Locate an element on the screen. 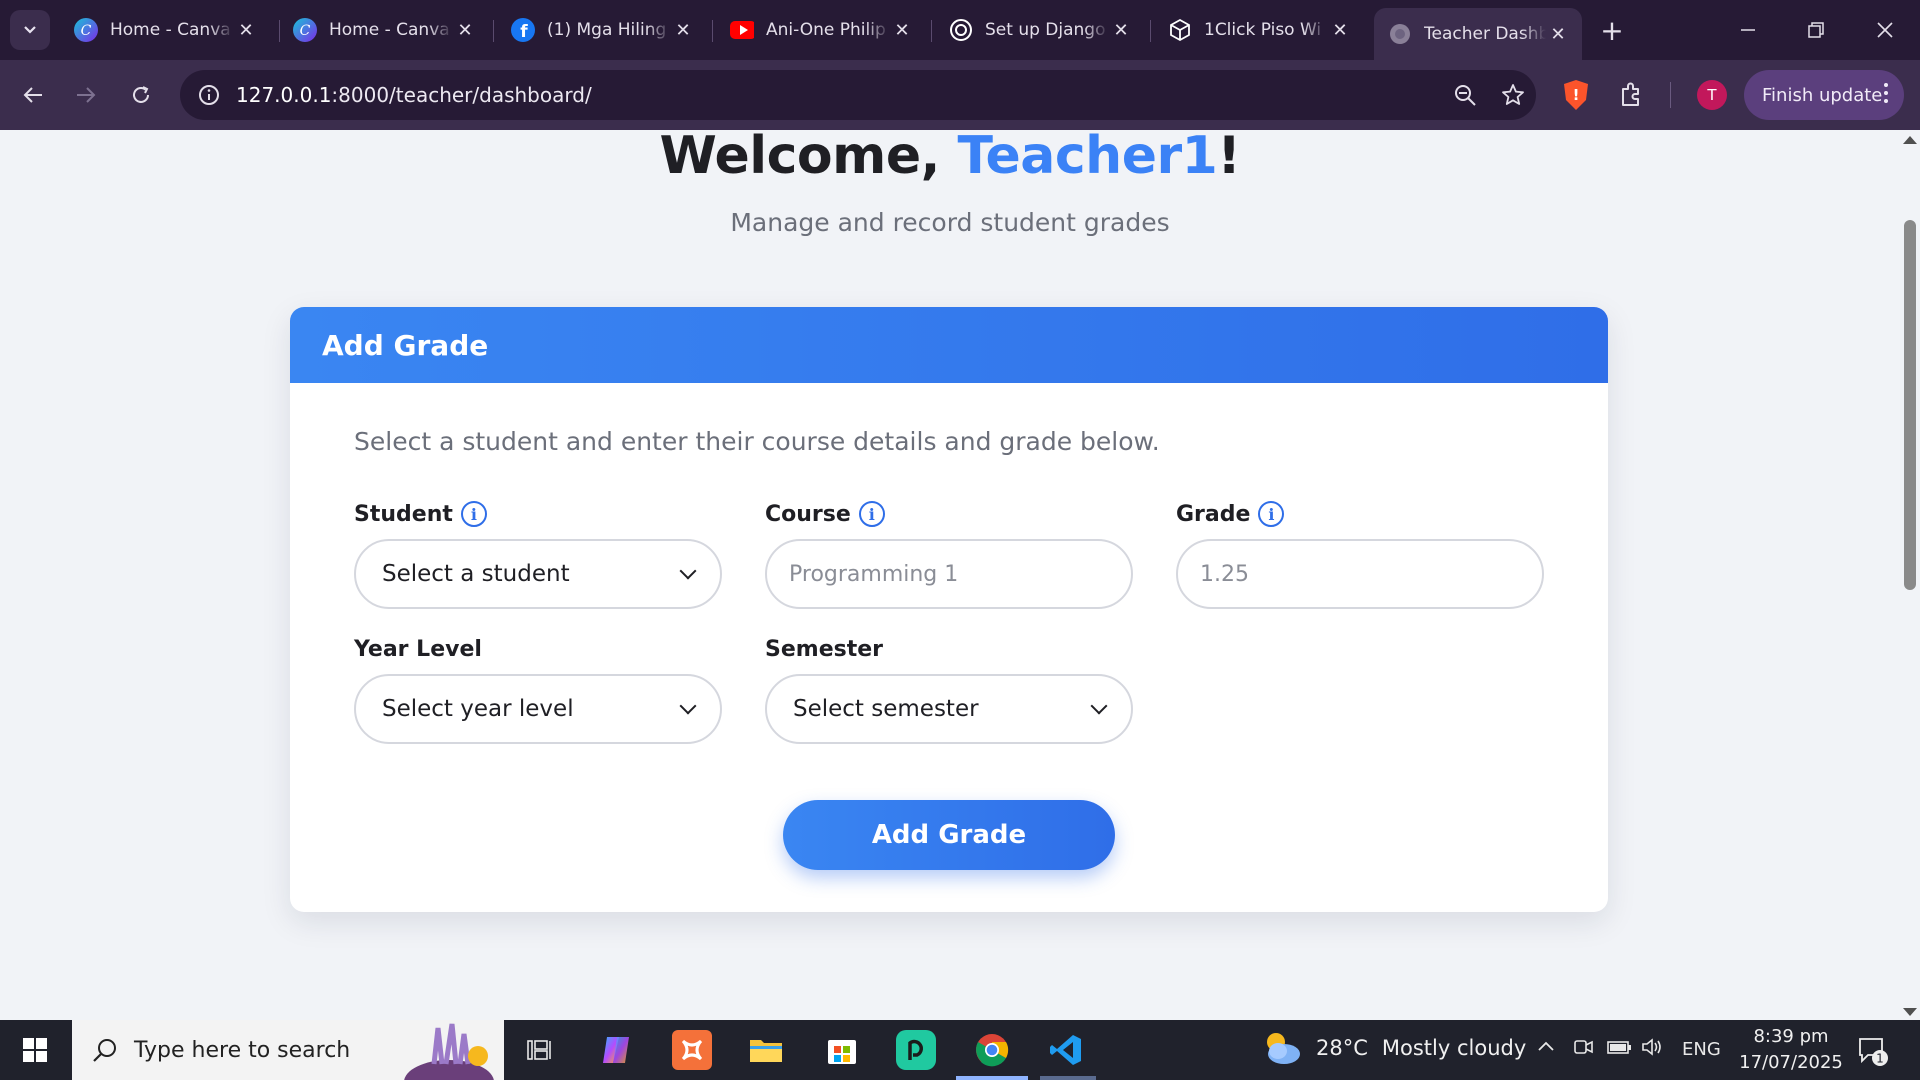 The height and width of the screenshot is (1080, 1920). tab-title: (1) Mga Hiling is located at coordinates (607, 30).